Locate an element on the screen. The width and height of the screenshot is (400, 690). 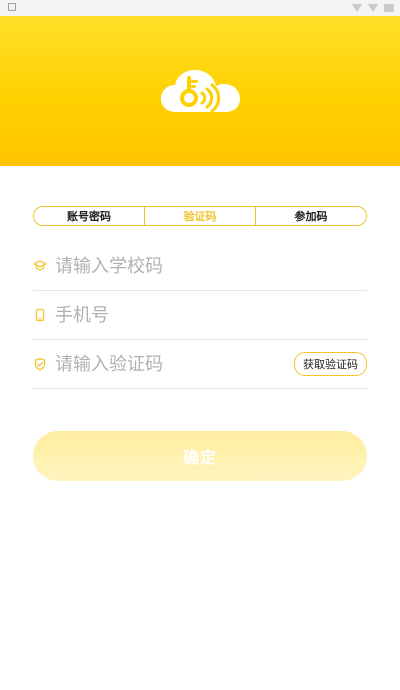
shield-check-icon is located at coordinates (40, 364).